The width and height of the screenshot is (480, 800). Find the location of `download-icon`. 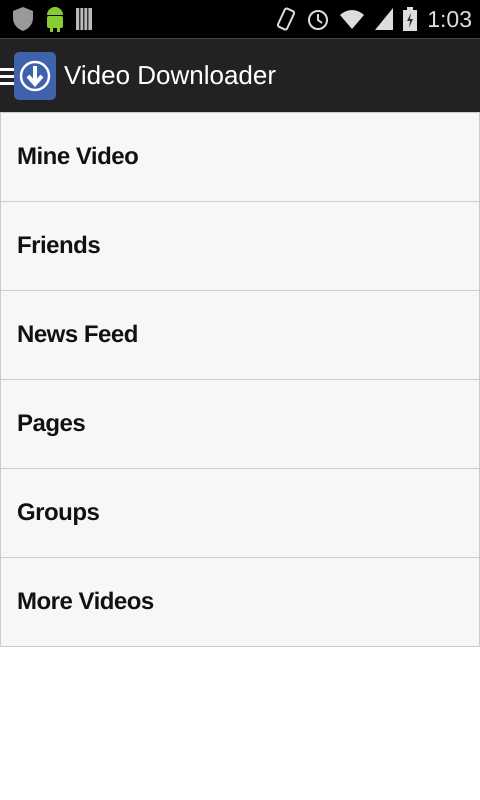

download-icon is located at coordinates (35, 76).